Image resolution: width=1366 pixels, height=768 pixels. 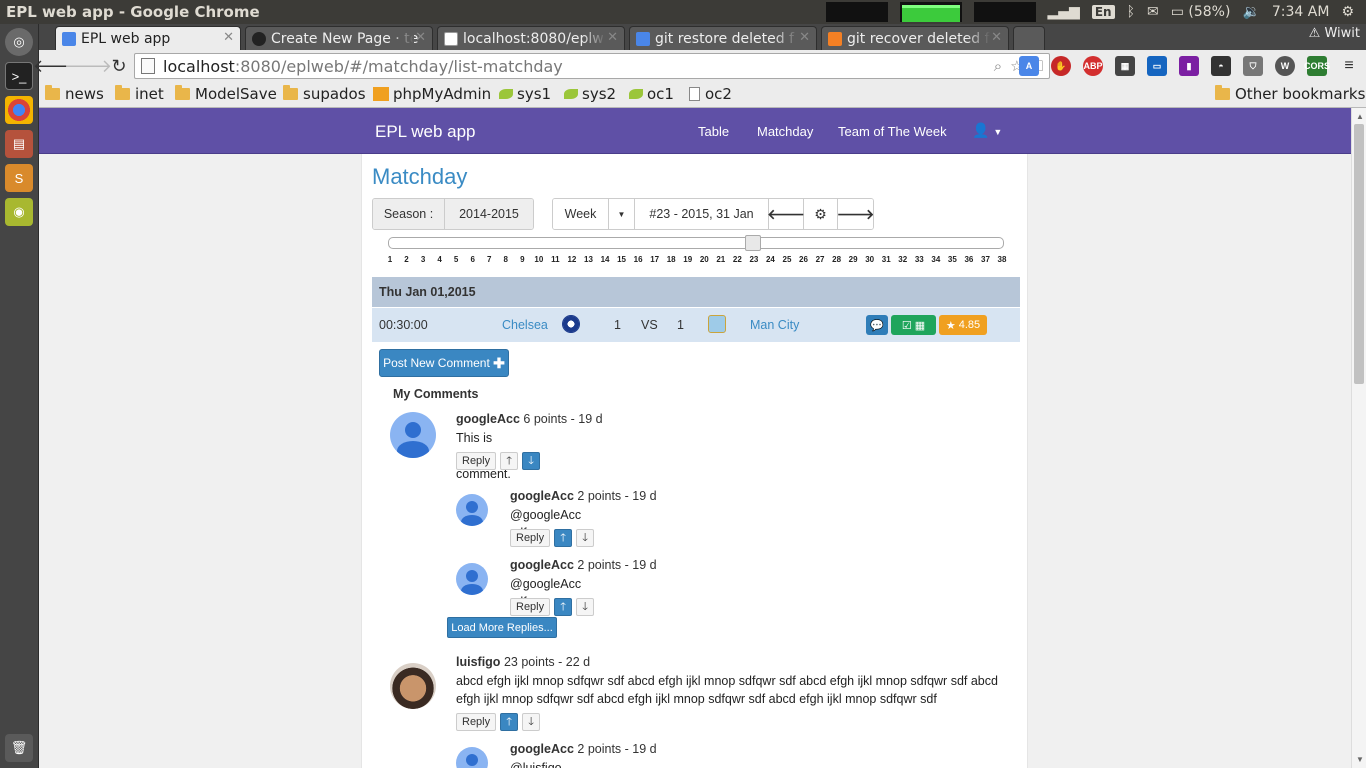 I want to click on comments-button: 💬, so click(x=877, y=325).